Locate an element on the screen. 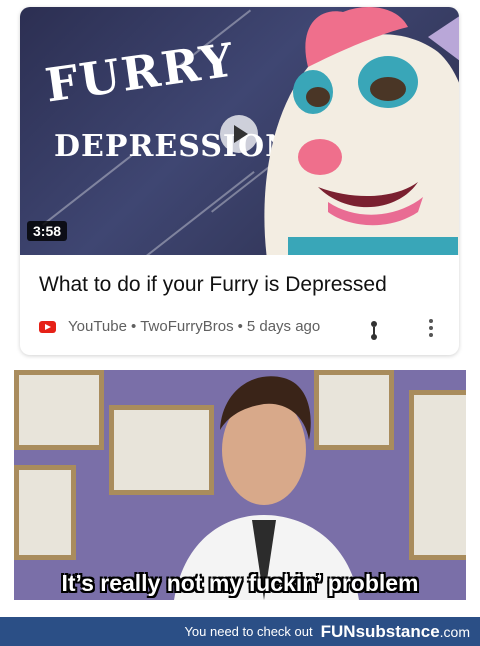 This screenshot has width=480, height=646. upload-age: 5 days ago is located at coordinates (283, 326).